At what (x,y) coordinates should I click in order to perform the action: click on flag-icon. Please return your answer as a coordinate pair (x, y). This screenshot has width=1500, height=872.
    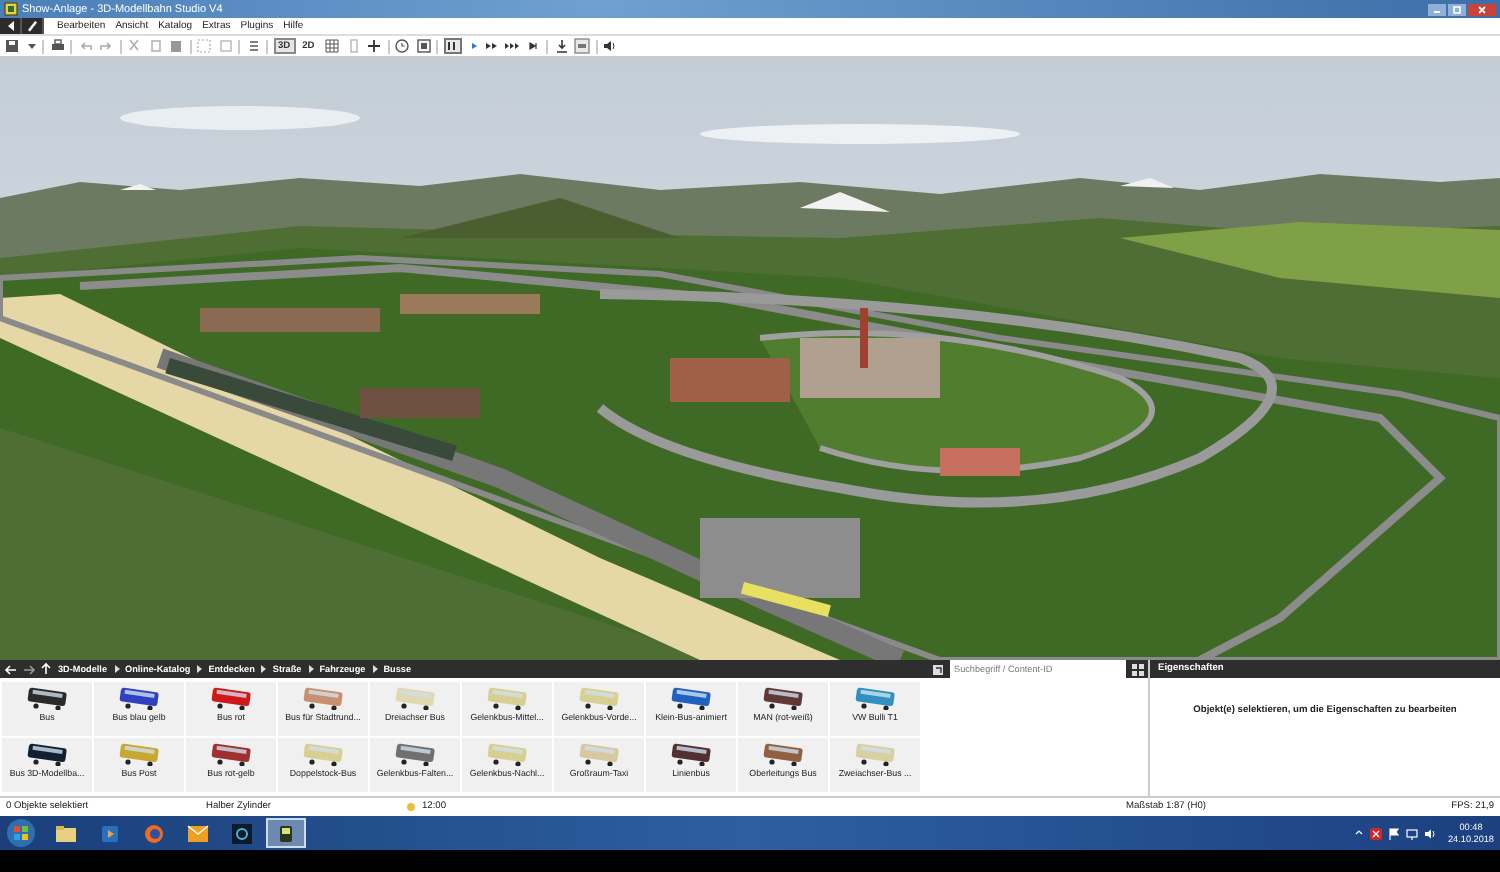
    Looking at the image, I should click on (1394, 833).